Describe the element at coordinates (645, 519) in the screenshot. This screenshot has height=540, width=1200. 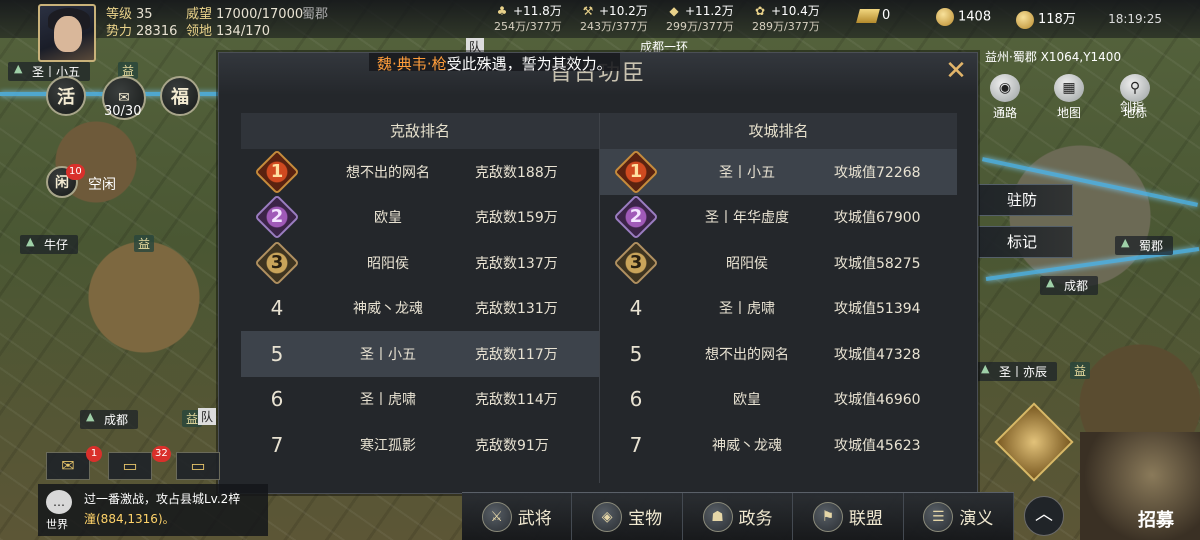
I see `nav-label: 宝物` at that location.